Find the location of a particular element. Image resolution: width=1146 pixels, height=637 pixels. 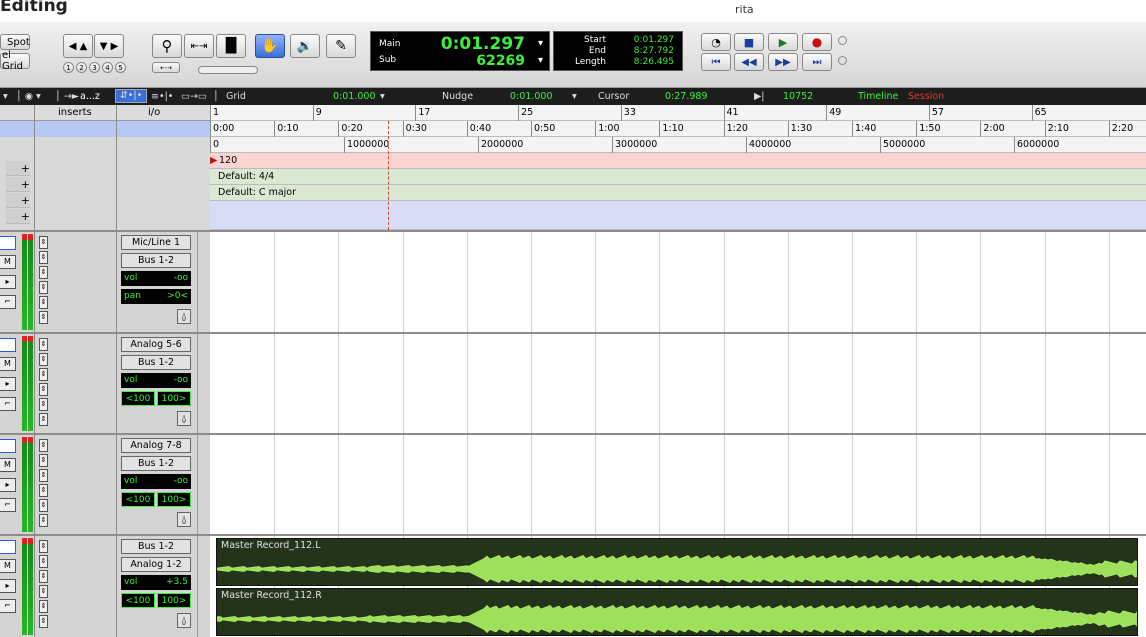

trim-tool: ⇤⇥ is located at coordinates (199, 46).